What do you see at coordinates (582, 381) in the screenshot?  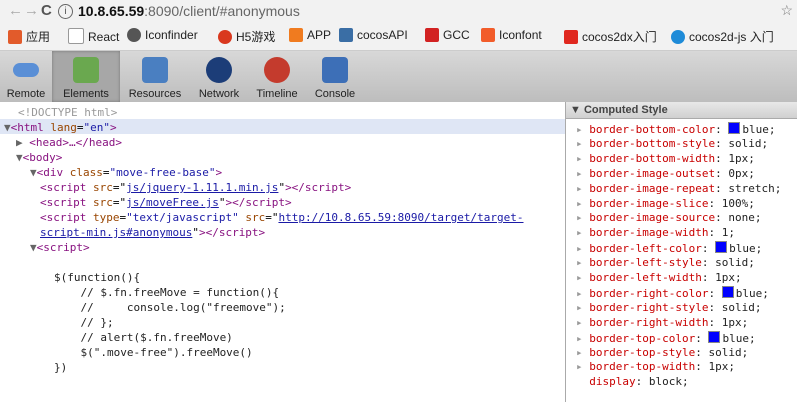 I see `row-triangle-icon` at bounding box center [582, 381].